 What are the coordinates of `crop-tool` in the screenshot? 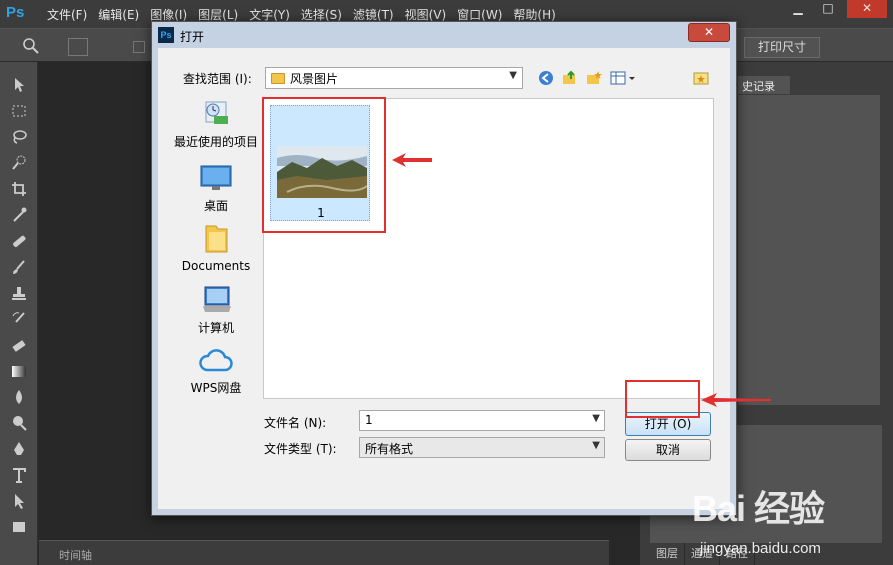 It's located at (19, 189).